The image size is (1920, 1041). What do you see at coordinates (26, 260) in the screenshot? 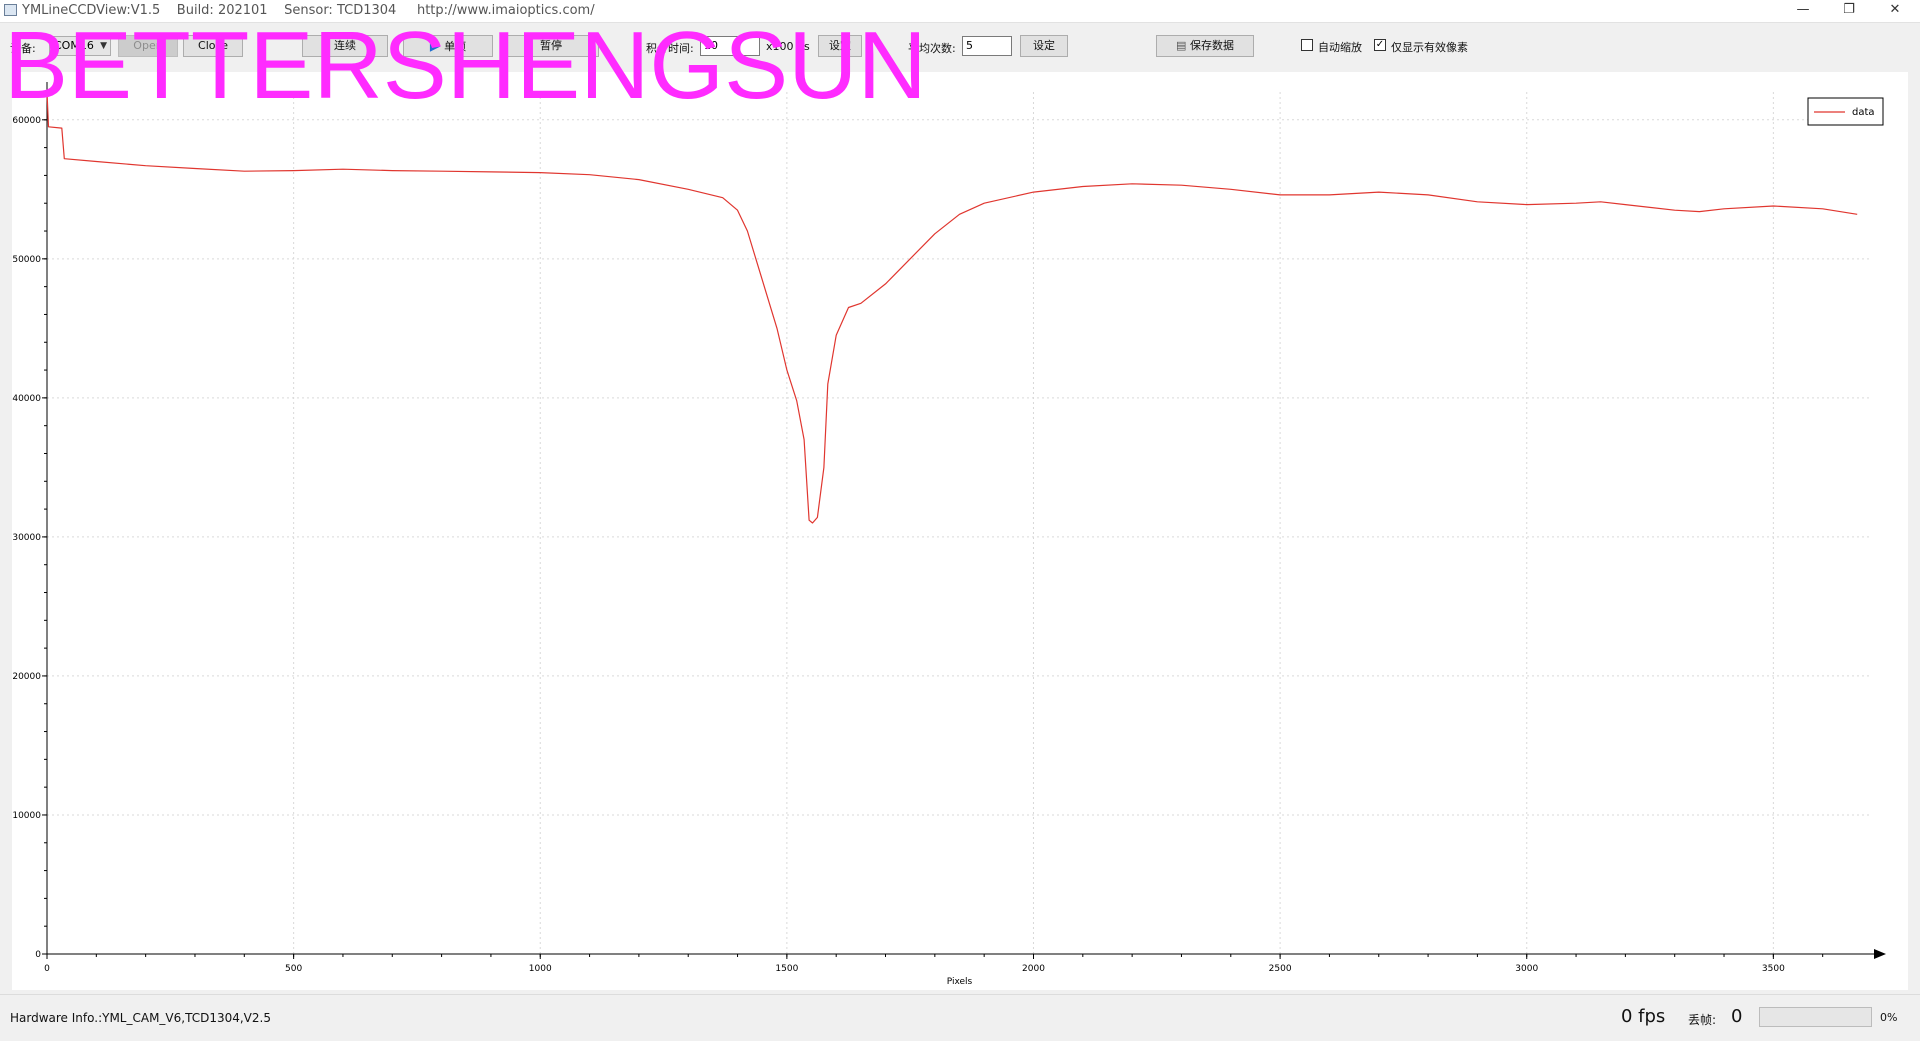
I see `y-tick-label: 50000` at bounding box center [26, 260].